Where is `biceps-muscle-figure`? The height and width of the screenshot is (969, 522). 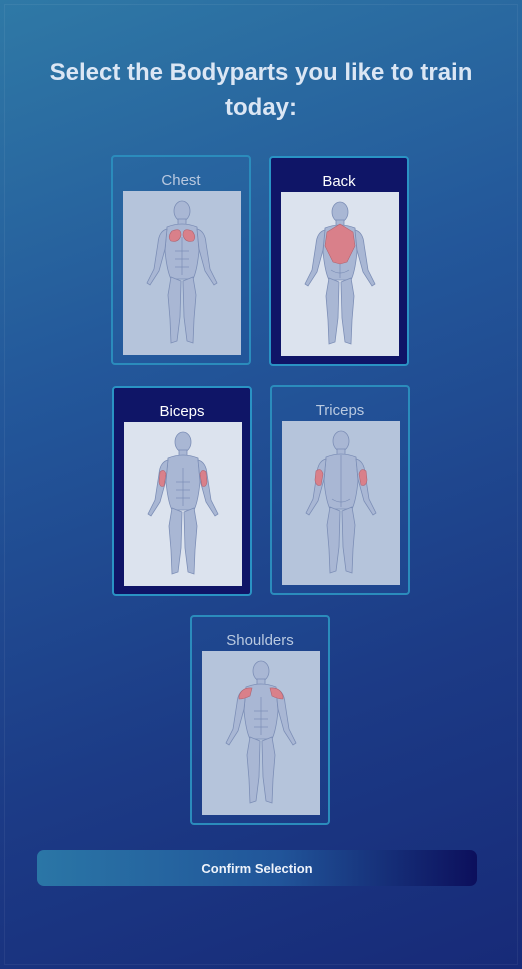 biceps-muscle-figure is located at coordinates (183, 504).